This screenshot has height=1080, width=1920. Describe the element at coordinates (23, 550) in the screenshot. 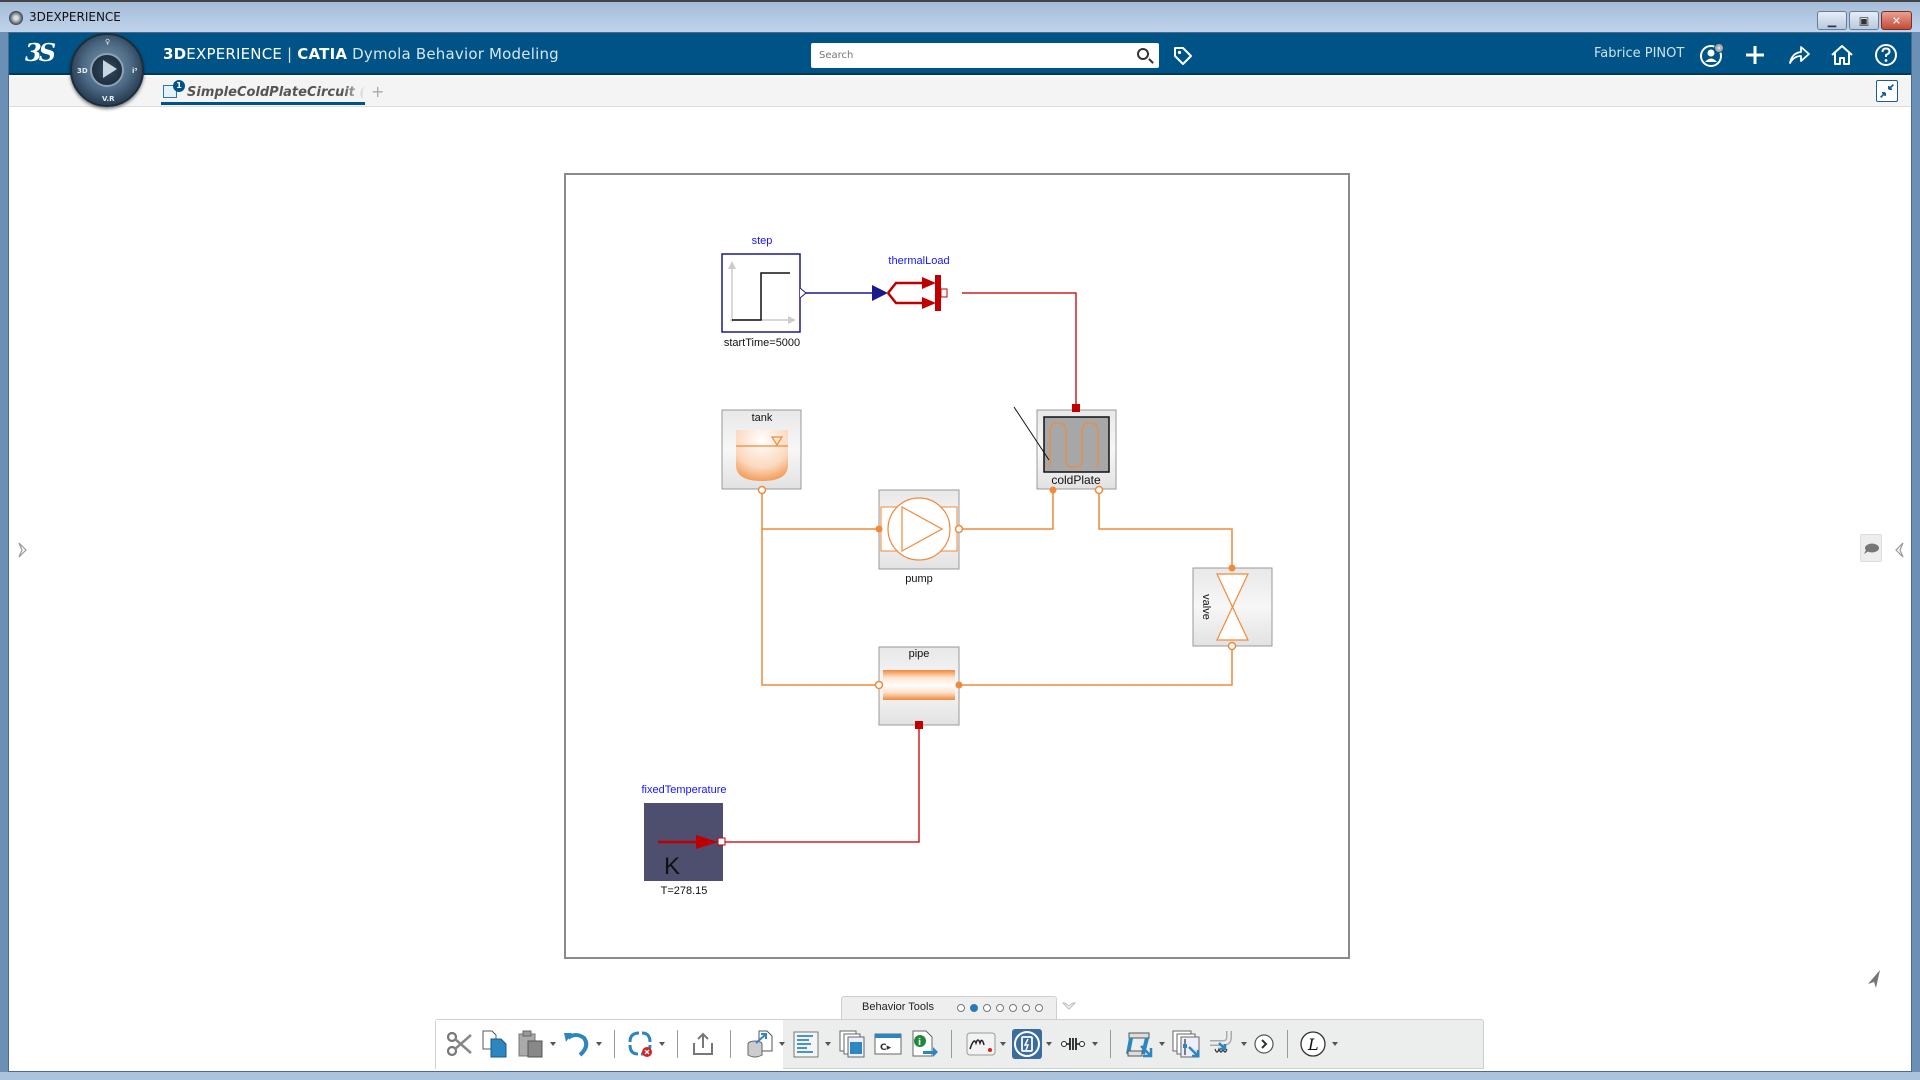

I see `expand-left-panel-icon` at that location.